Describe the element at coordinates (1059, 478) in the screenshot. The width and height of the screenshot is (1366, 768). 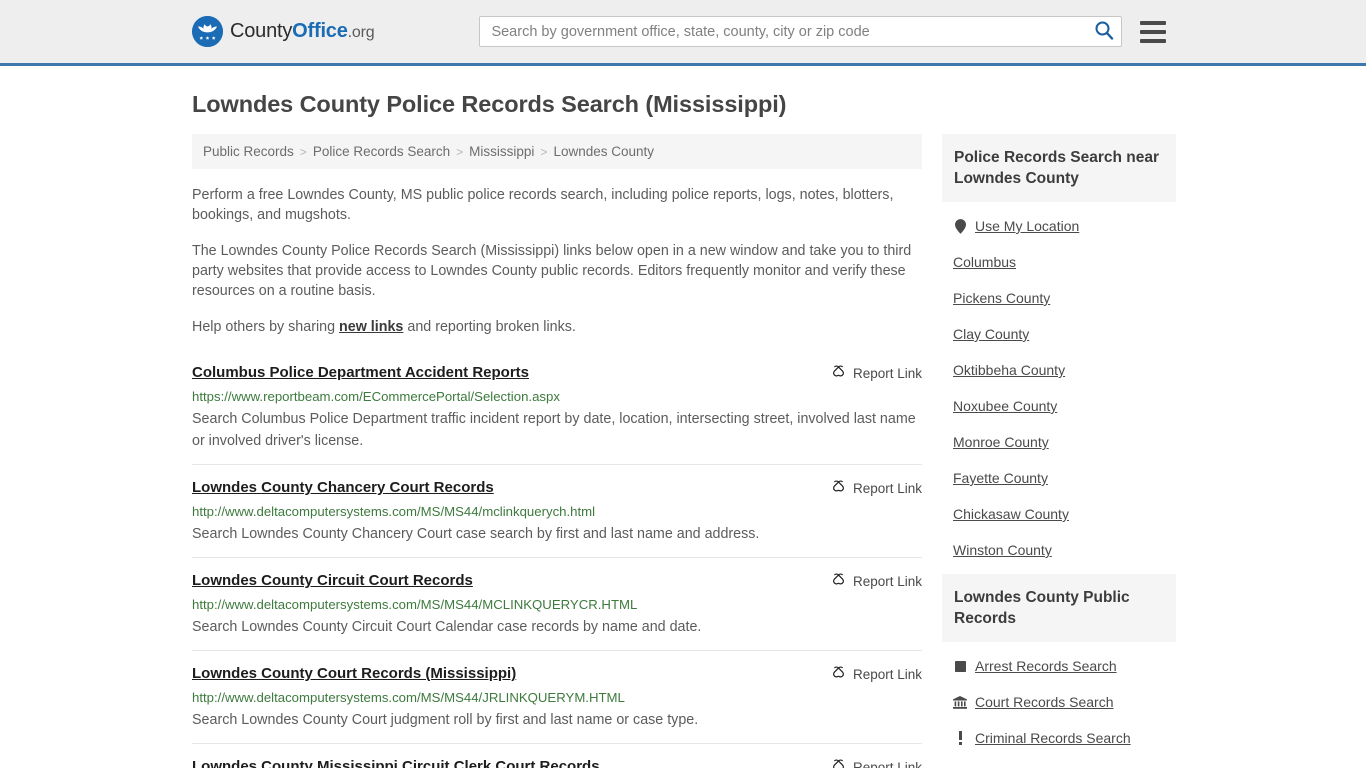
I see `sidebar-item-fayette-county: Fayette County` at that location.